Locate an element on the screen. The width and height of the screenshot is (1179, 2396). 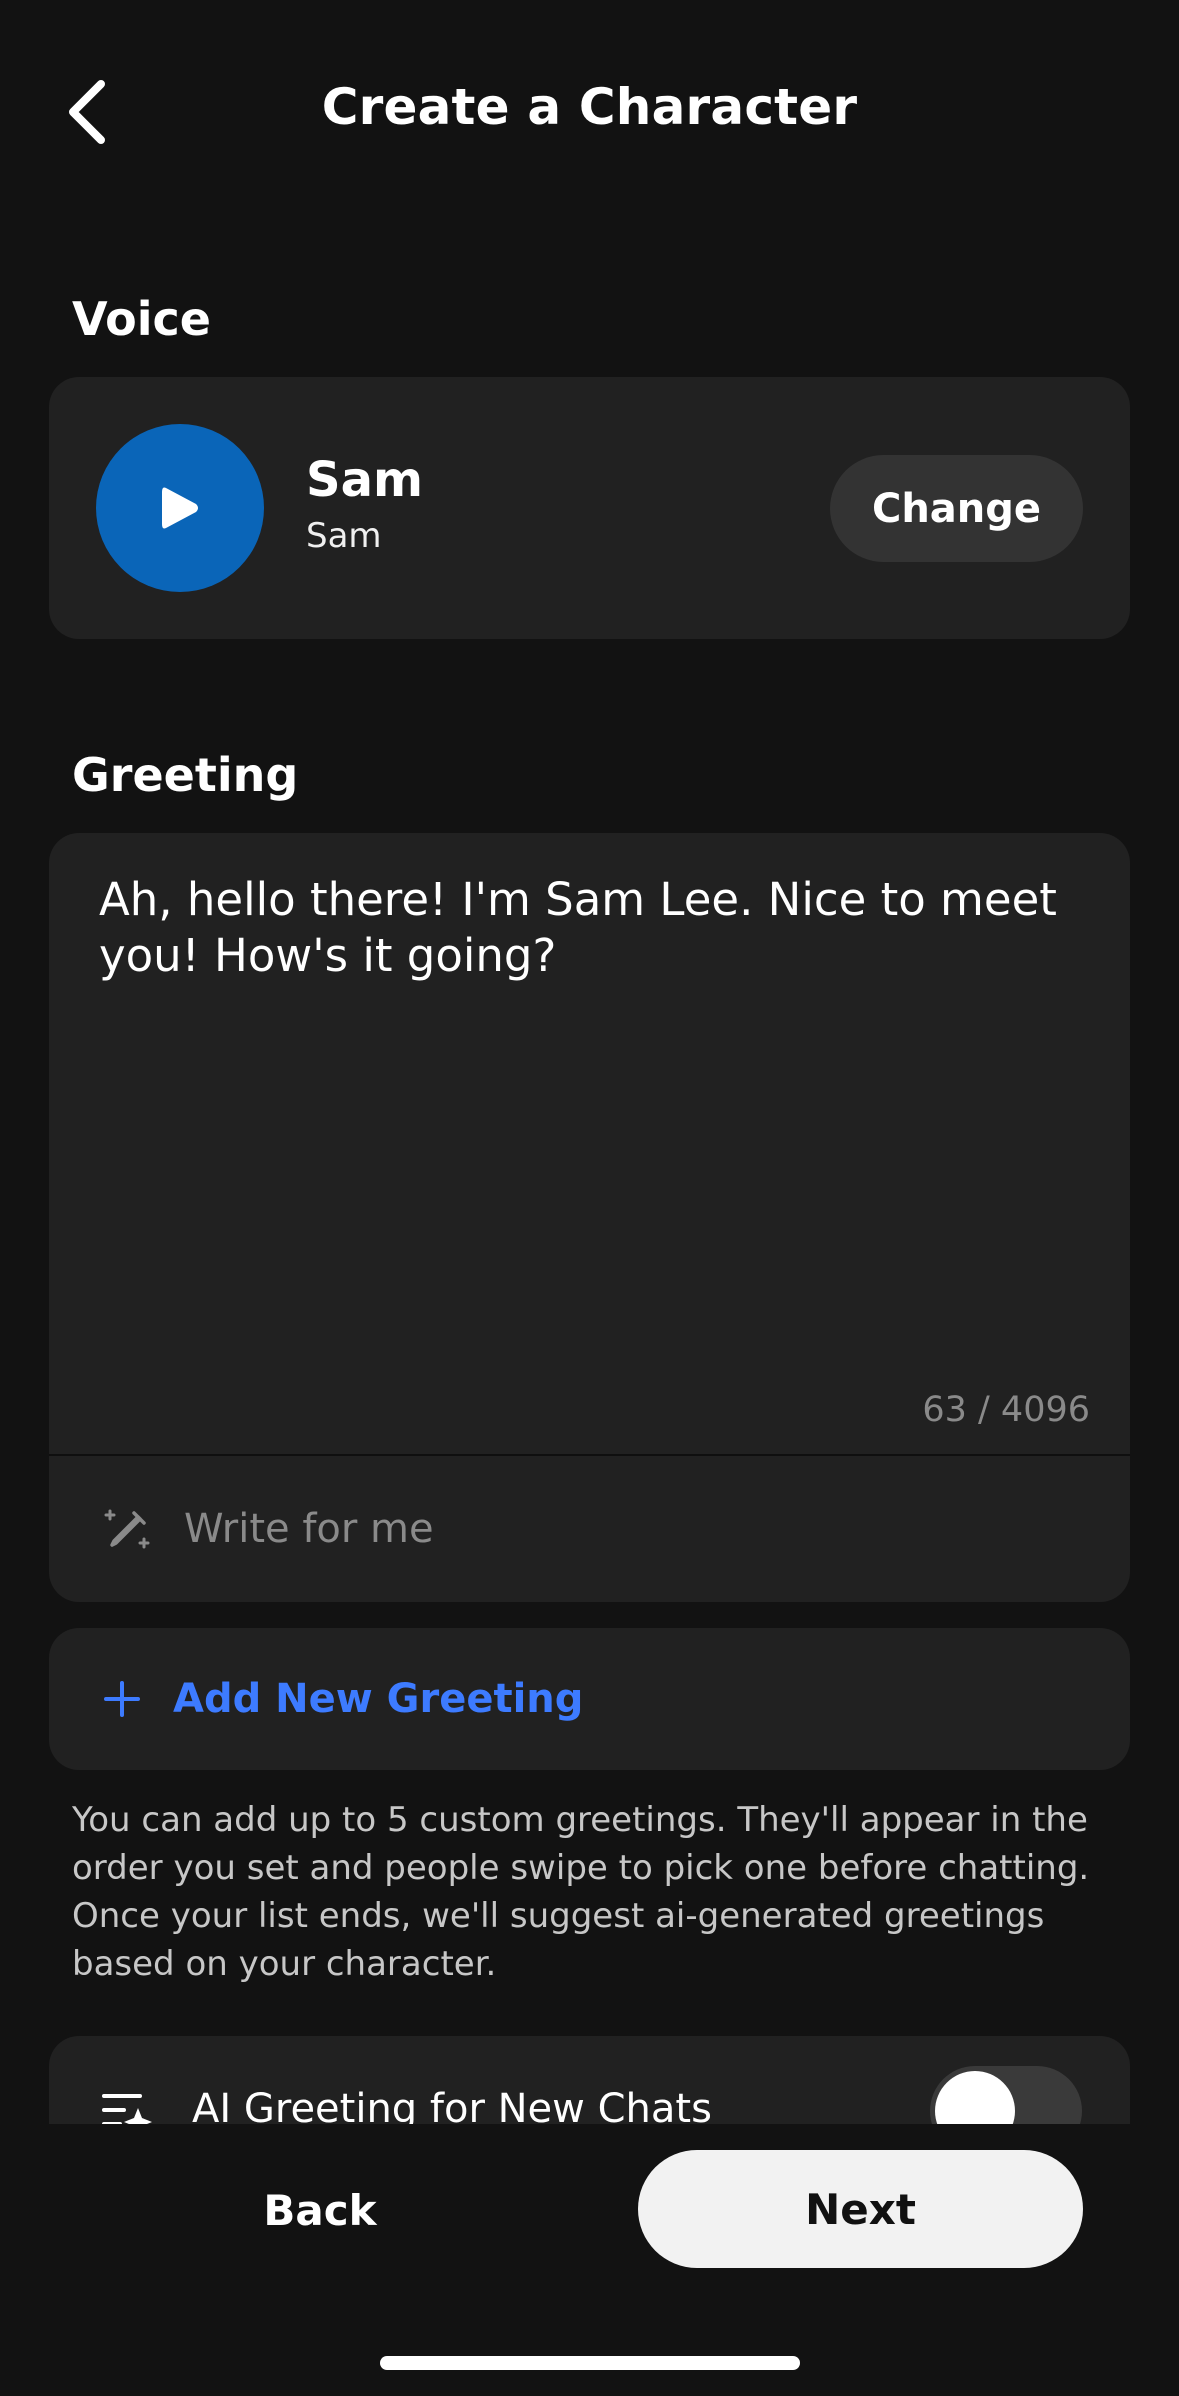
add-new-greeting-label: Add New Greeting is located at coordinates (378, 1699).